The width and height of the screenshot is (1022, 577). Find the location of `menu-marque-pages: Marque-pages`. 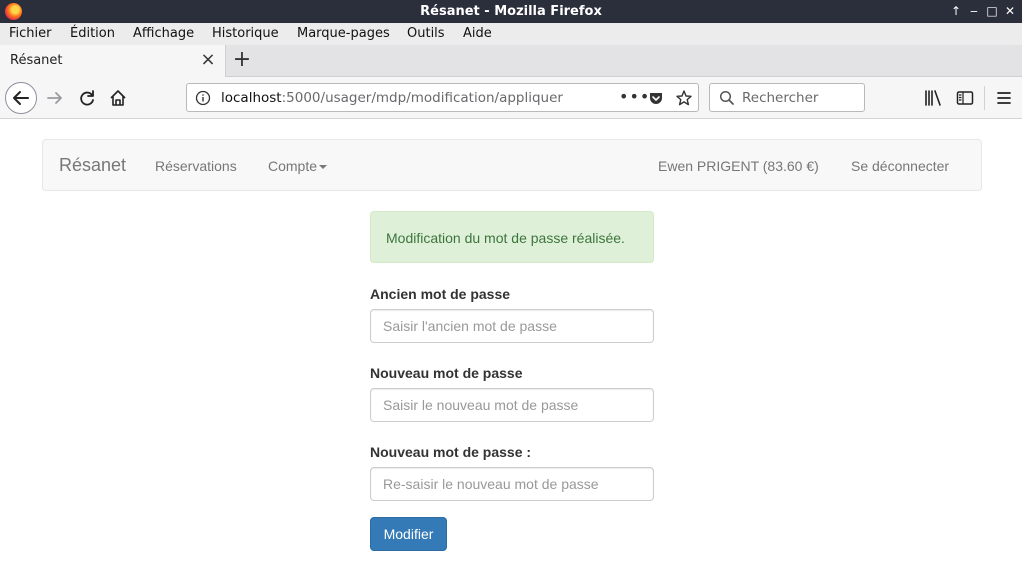

menu-marque-pages: Marque-pages is located at coordinates (343, 33).